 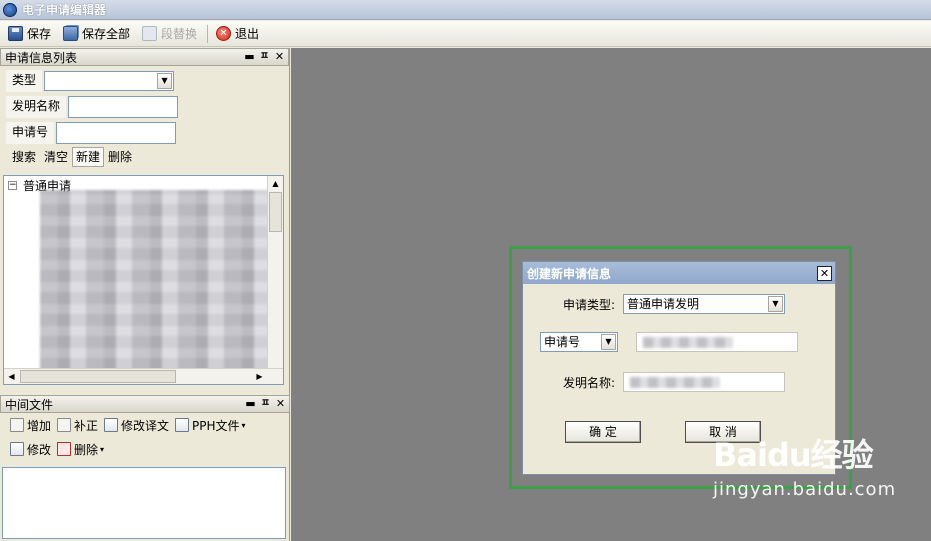 What do you see at coordinates (98, 376) in the screenshot?
I see `scroll-thumb-horizontal` at bounding box center [98, 376].